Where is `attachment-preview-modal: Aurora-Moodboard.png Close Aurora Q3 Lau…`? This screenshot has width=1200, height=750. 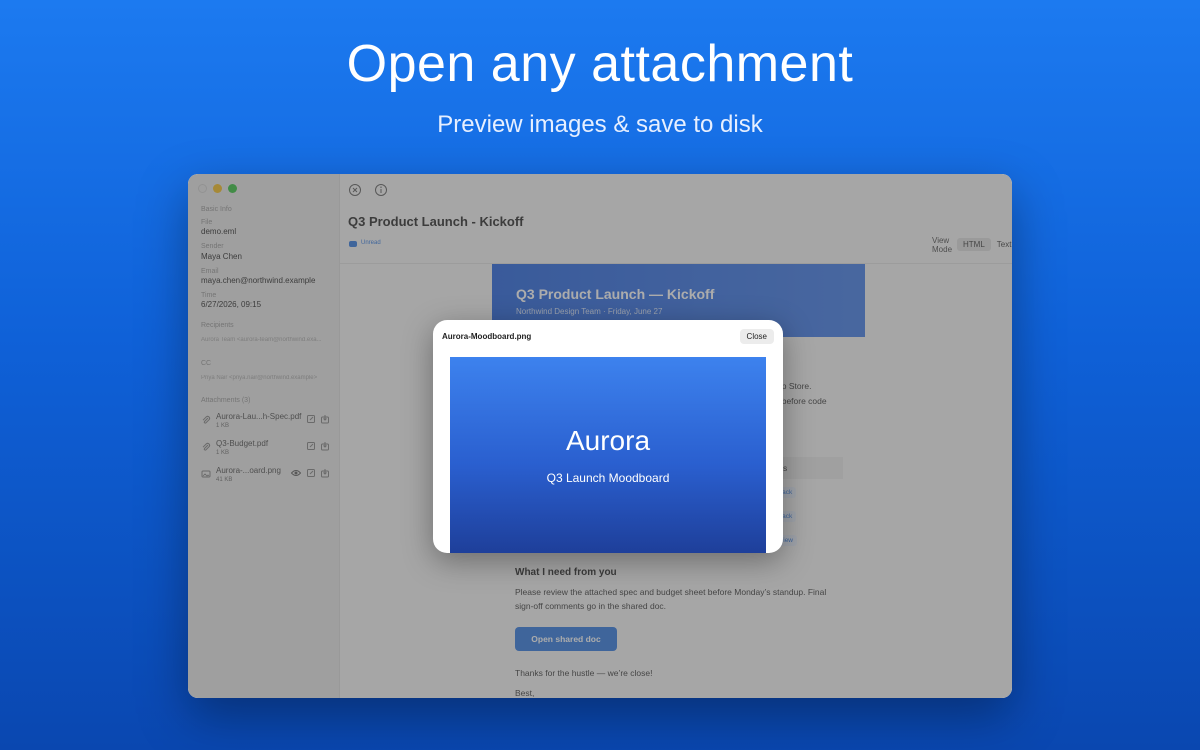
attachment-preview-modal: Aurora-Moodboard.png Close Aurora Q3 Lau… is located at coordinates (608, 436).